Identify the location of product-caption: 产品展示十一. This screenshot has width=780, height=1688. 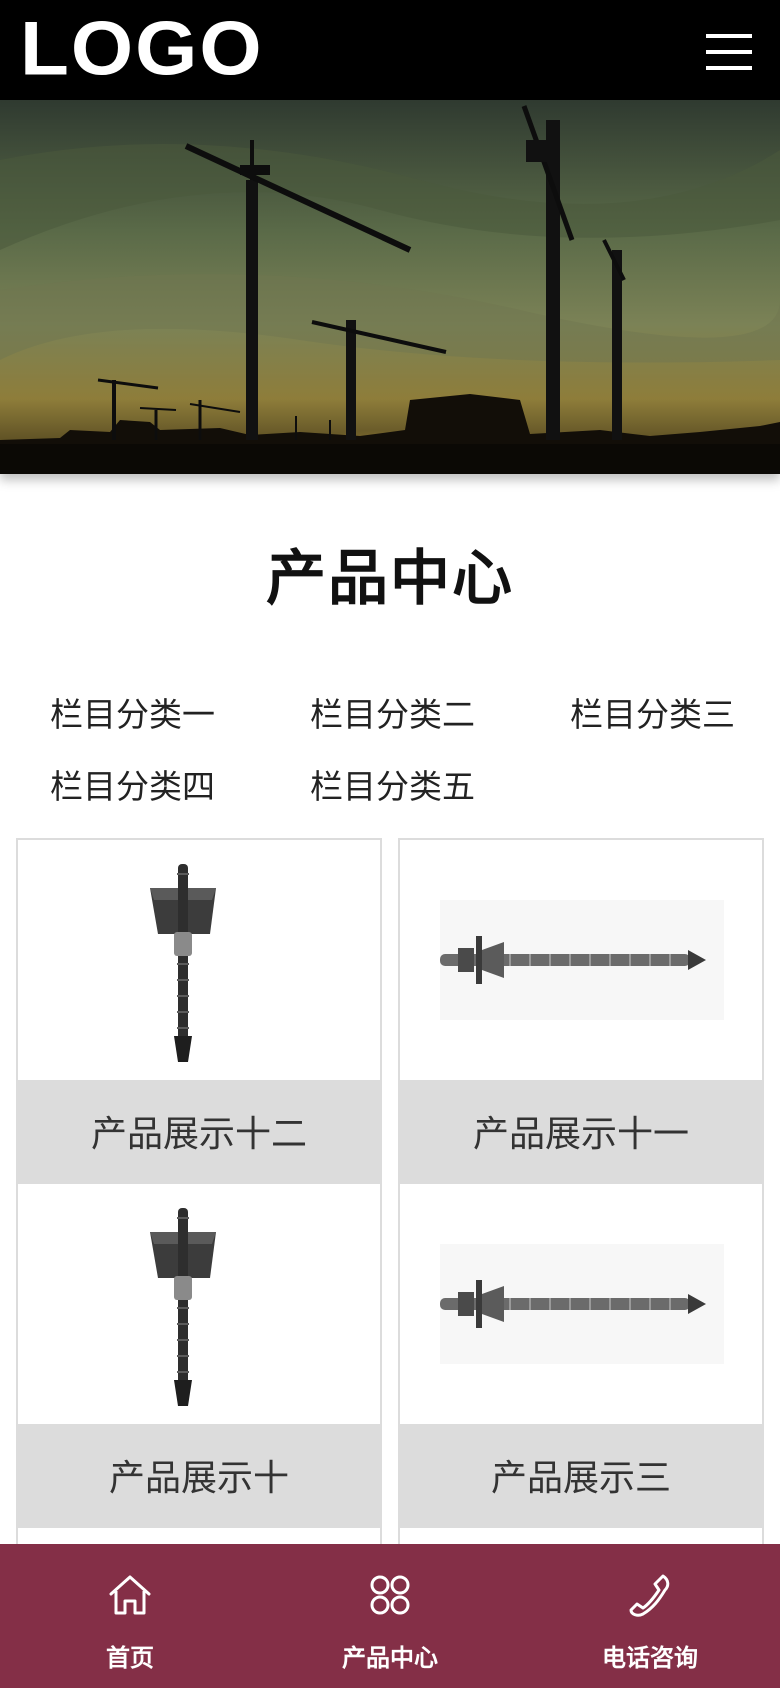
(581, 1131).